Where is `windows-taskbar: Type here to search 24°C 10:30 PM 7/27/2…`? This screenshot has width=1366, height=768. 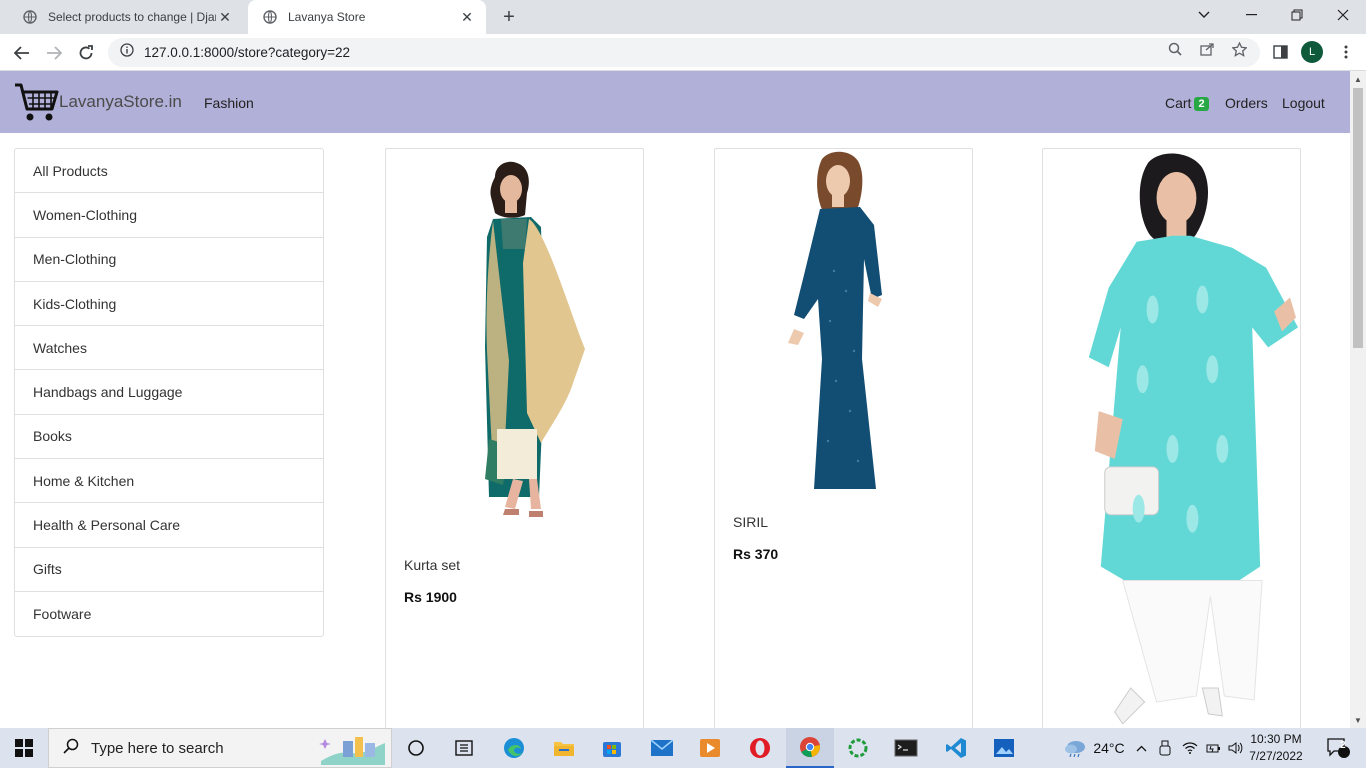
windows-taskbar: Type here to search 24°C 10:30 PM 7/27/2… is located at coordinates (683, 748).